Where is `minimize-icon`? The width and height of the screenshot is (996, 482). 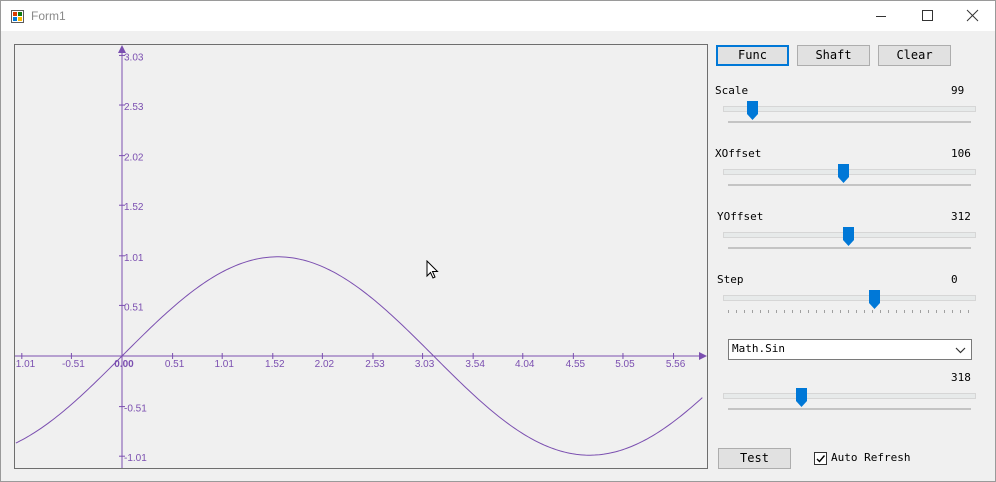
minimize-icon is located at coordinates (881, 16).